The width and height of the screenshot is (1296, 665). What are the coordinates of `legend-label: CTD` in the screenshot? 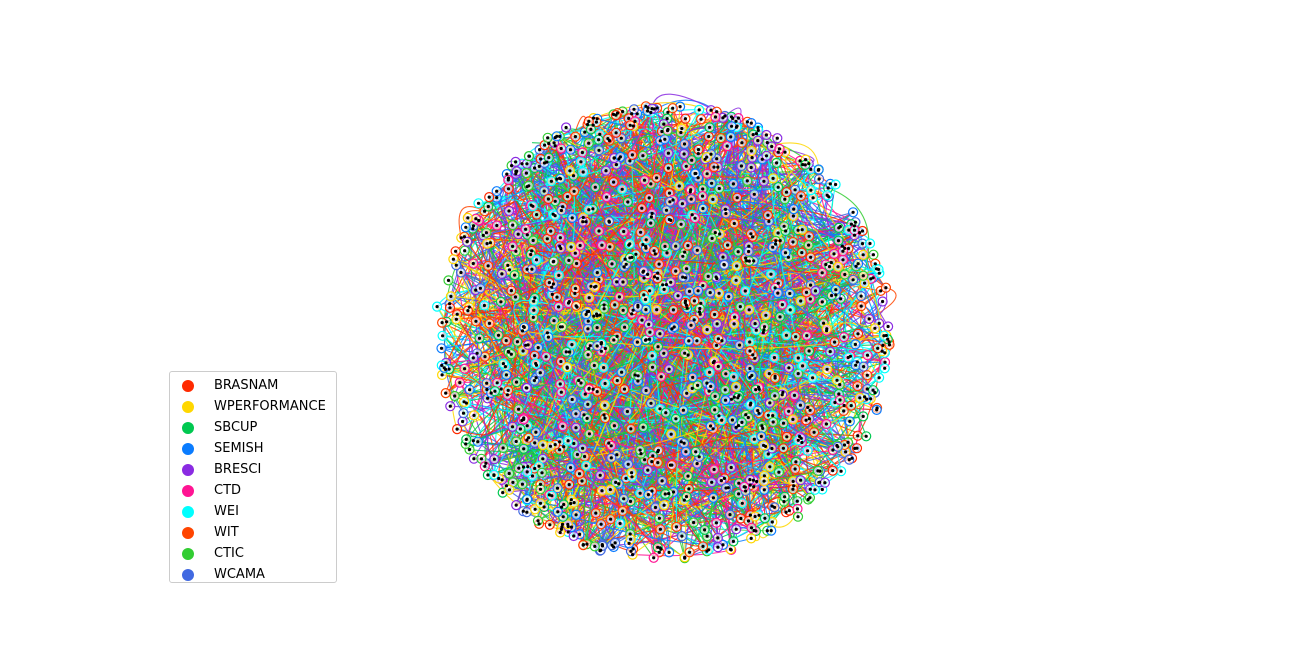 It's located at (228, 490).